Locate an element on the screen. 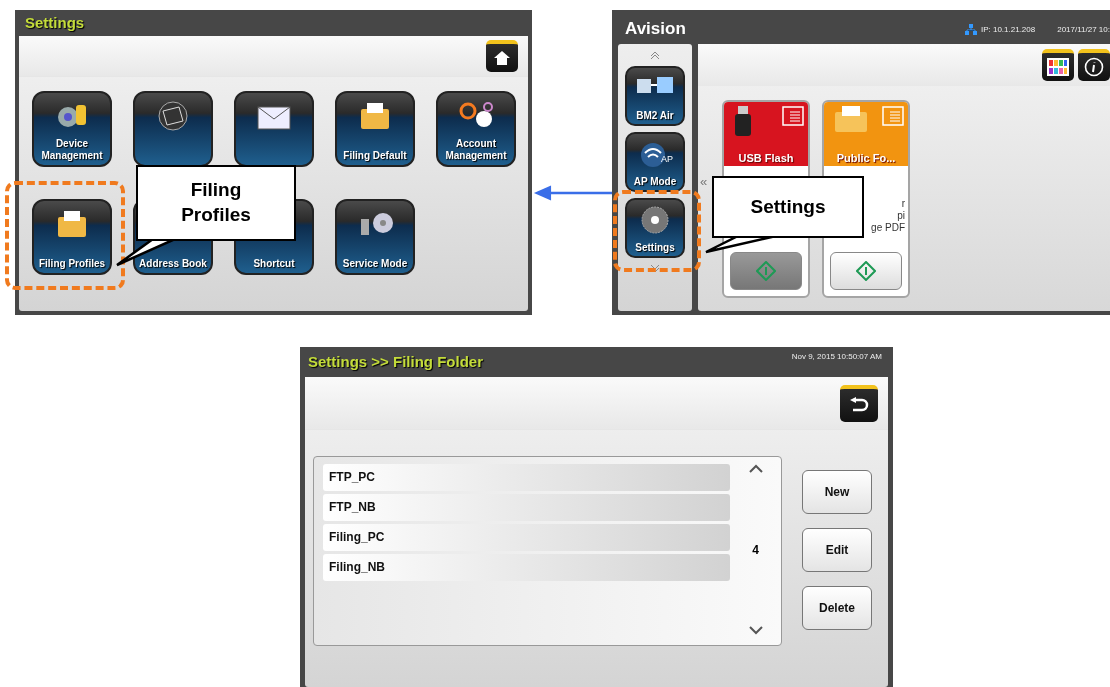 The width and height of the screenshot is (1110, 687). tile-label: Filing Default is located at coordinates (375, 155).